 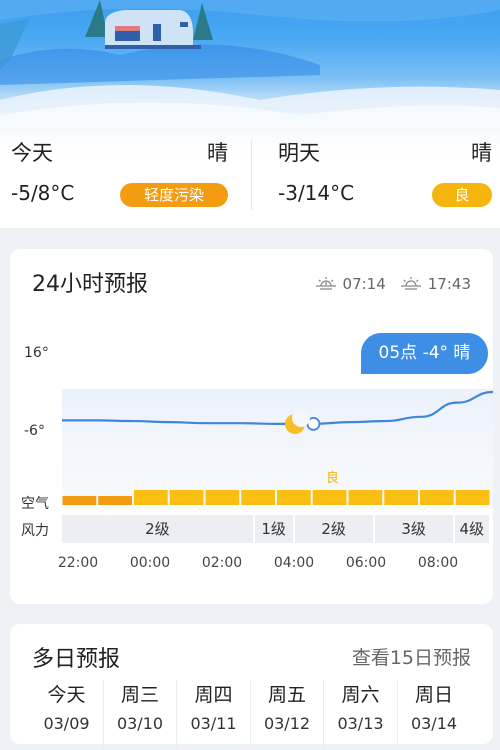 I want to click on day-forecast-column: 周日 03/14, so click(x=434, y=706).